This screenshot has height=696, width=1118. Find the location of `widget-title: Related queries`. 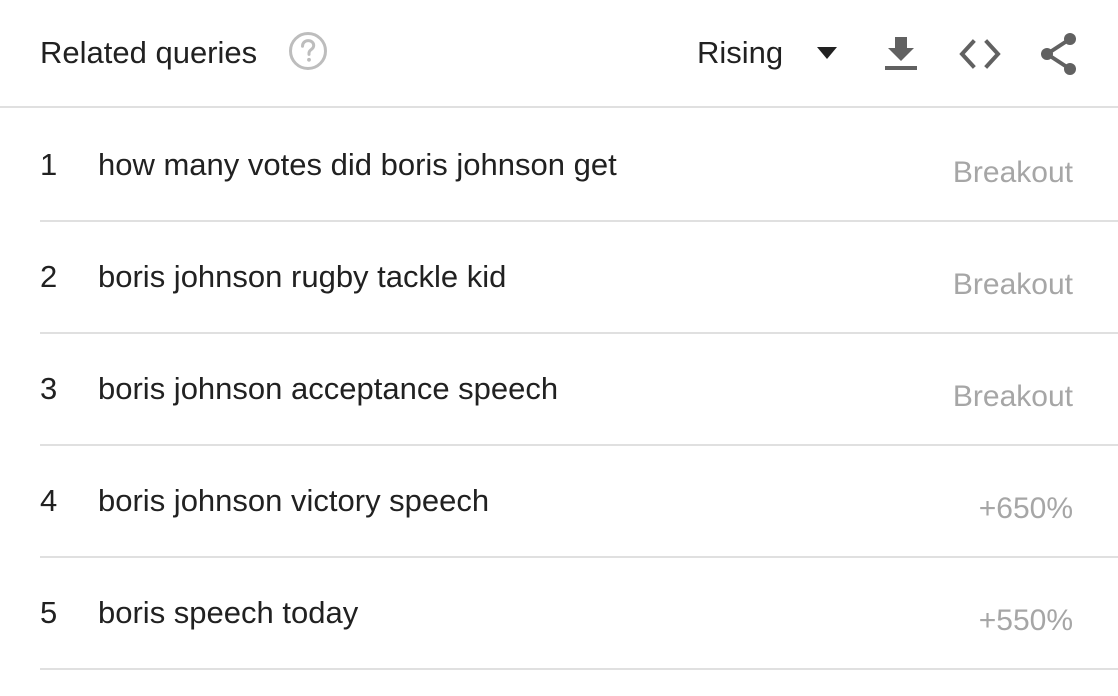

widget-title: Related queries is located at coordinates (149, 52).